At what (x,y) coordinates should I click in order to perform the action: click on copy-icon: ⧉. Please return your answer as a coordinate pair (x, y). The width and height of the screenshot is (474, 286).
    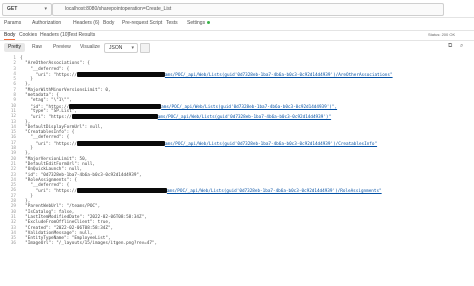
    Looking at the image, I should click on (450, 46).